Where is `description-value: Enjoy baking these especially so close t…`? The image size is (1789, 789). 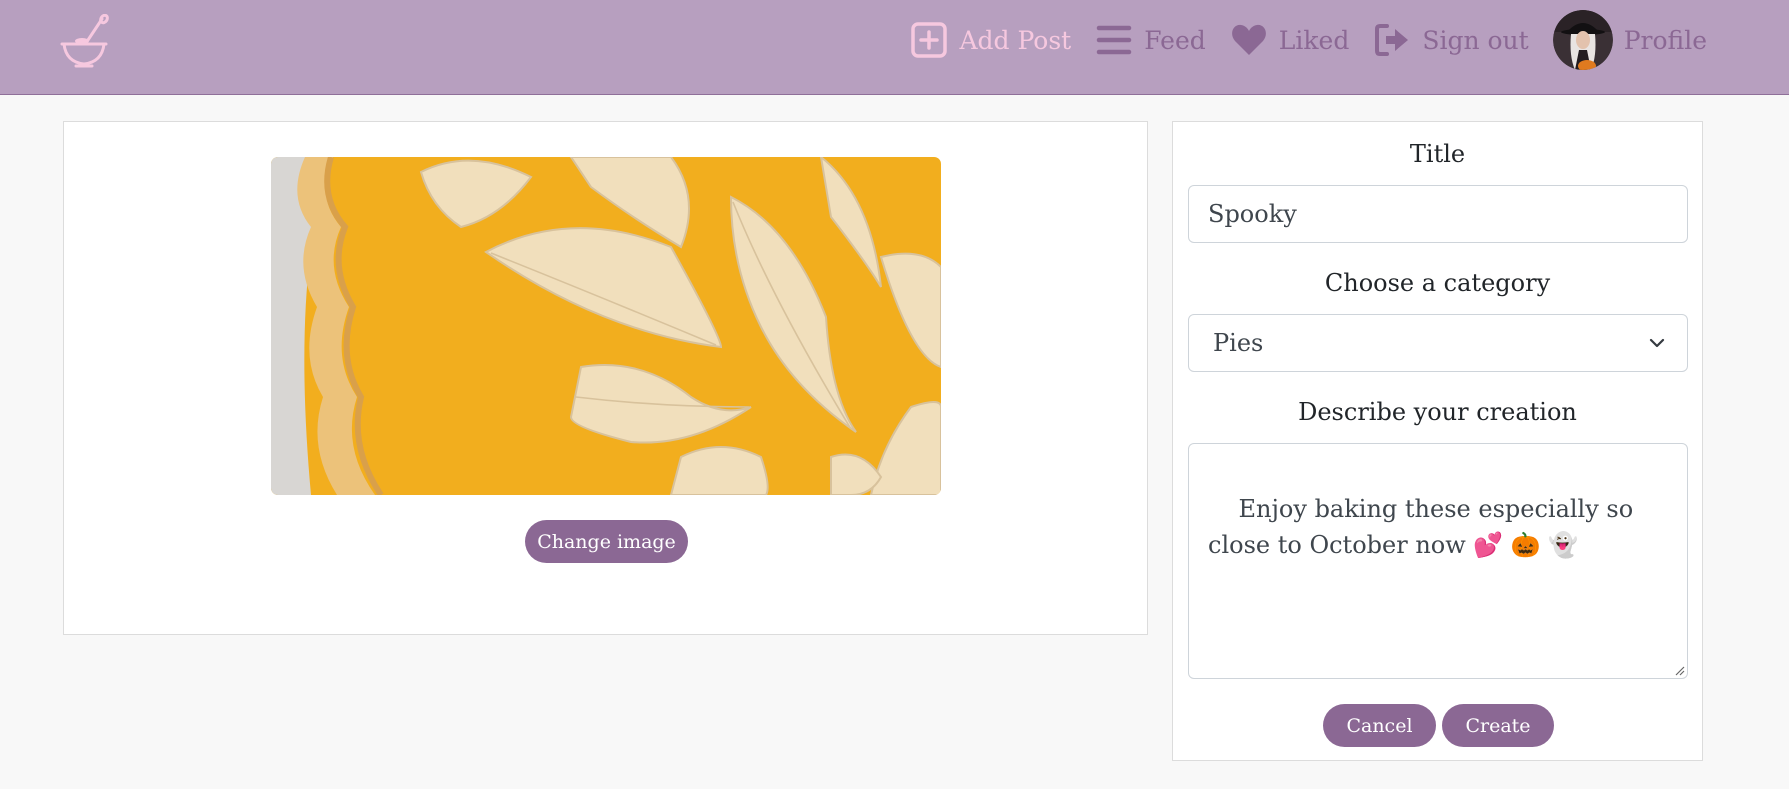 description-value: Enjoy baking these especially so close t… is located at coordinates (1424, 527).